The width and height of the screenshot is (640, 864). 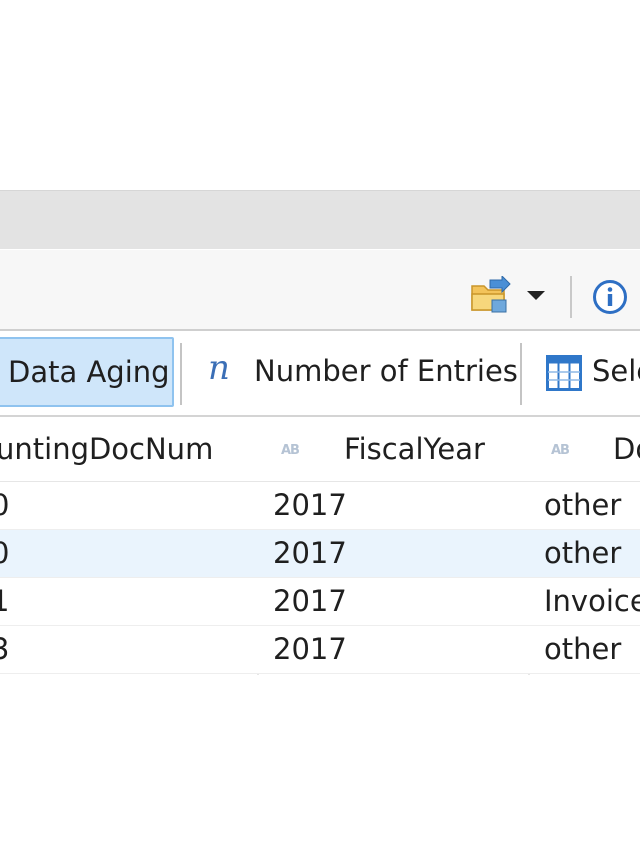 I want to click on icon-toolbar, so click(x=320, y=290).